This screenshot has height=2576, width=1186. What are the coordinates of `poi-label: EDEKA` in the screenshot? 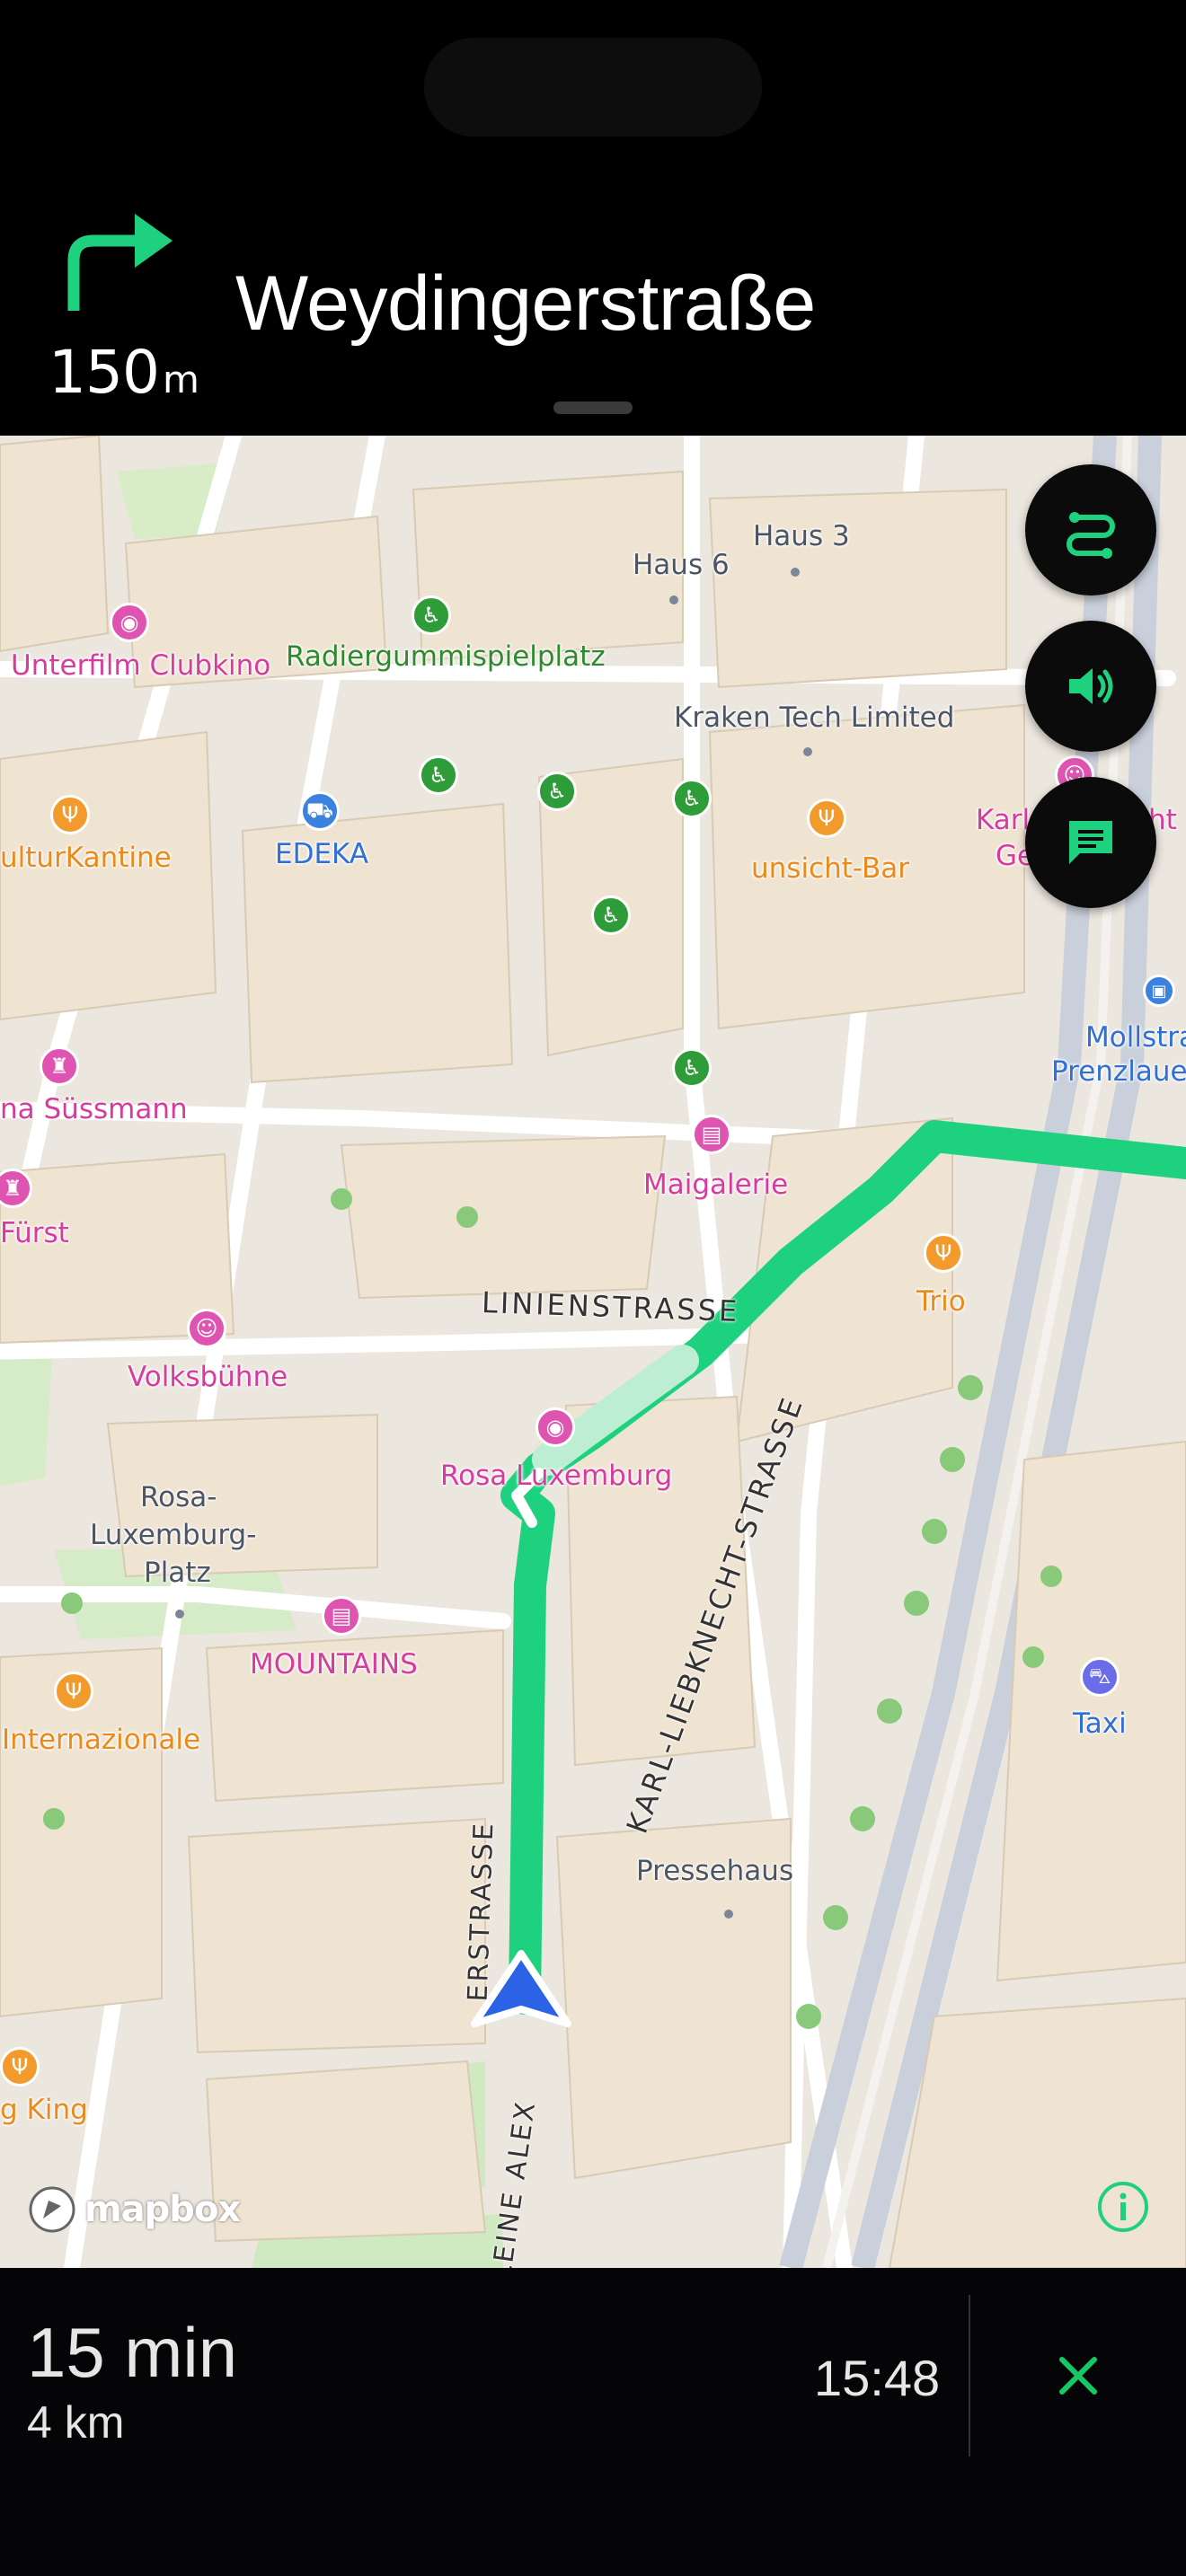 It's located at (321, 854).